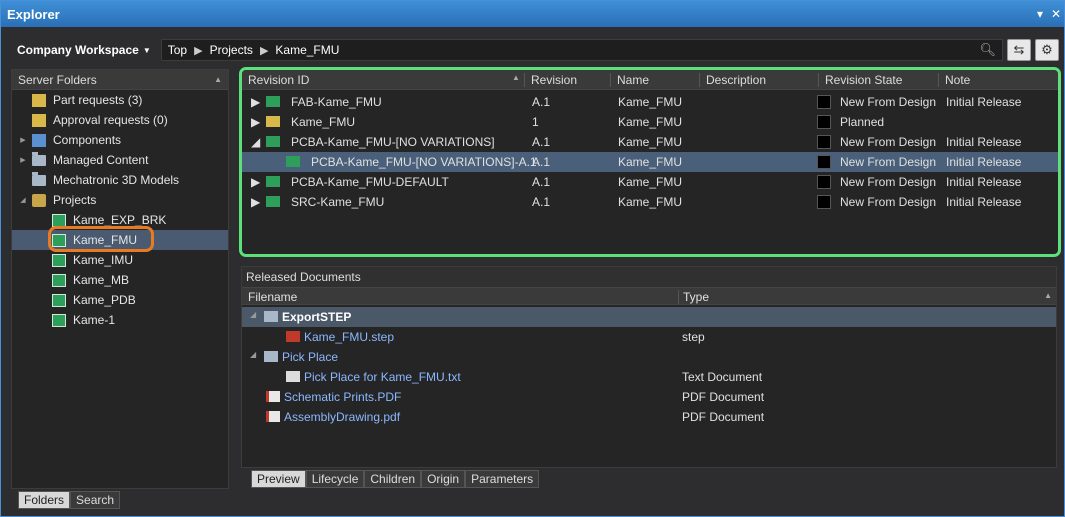 This screenshot has width=1065, height=517. What do you see at coordinates (650, 122) in the screenshot?
I see `revision-row: ▶ Kame_FMU 1 Kame_FMU Planned` at bounding box center [650, 122].